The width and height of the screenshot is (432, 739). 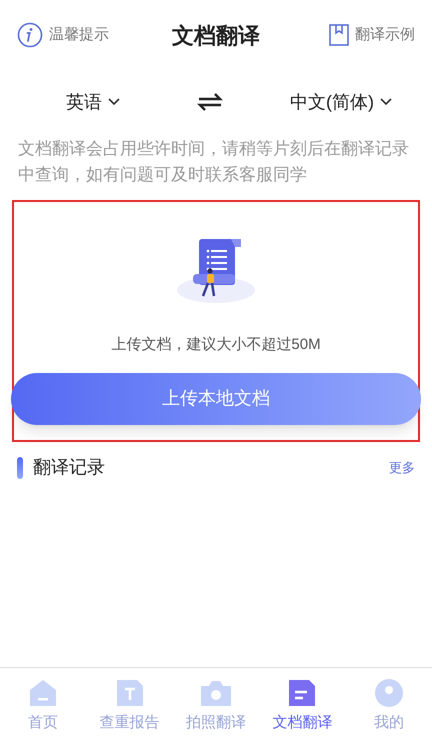 I want to click on page-title: 文档翻译, so click(x=216, y=36).